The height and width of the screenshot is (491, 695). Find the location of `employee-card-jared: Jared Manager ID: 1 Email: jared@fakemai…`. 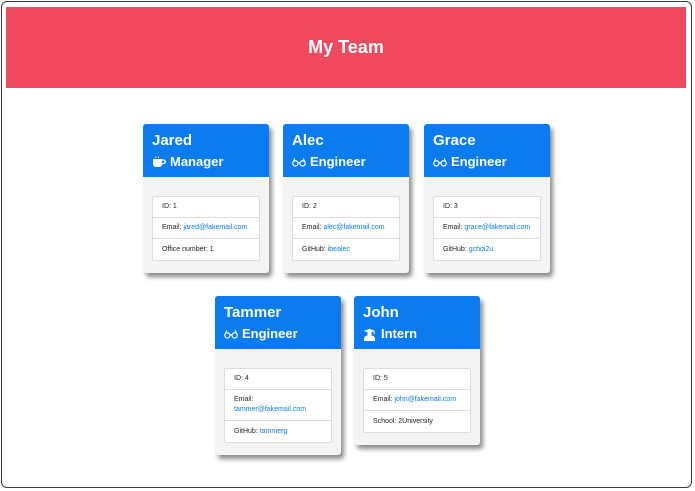

employee-card-jared: Jared Manager ID: 1 Email: jared@fakemai… is located at coordinates (206, 198).